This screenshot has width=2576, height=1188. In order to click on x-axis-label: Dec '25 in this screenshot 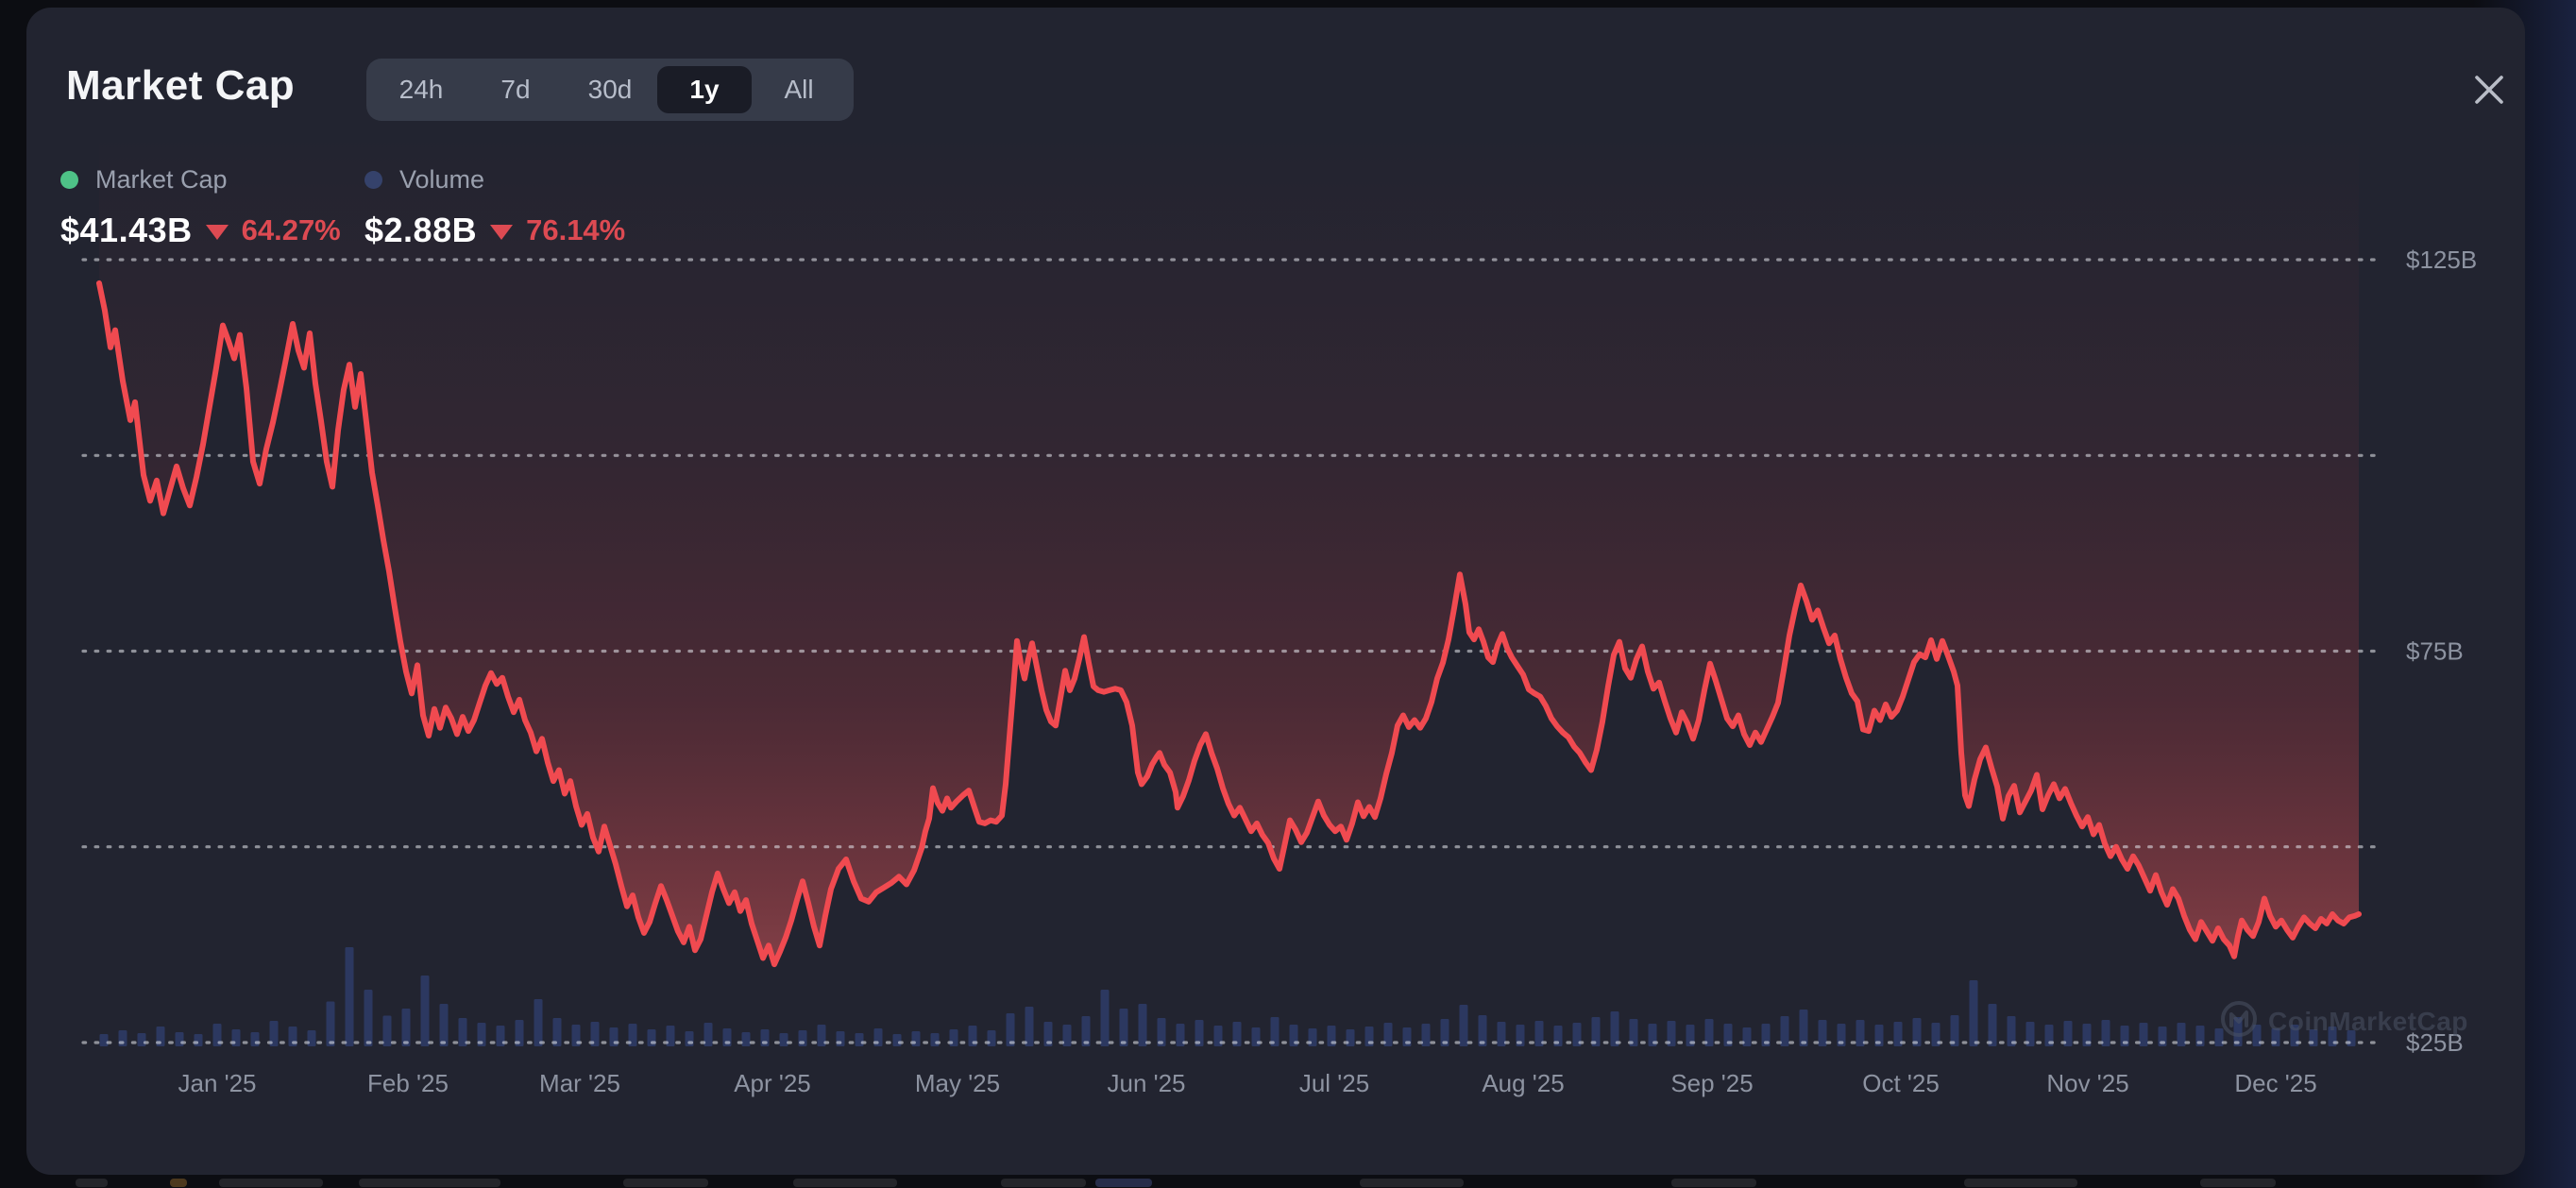, I will do `click(2275, 1083)`.